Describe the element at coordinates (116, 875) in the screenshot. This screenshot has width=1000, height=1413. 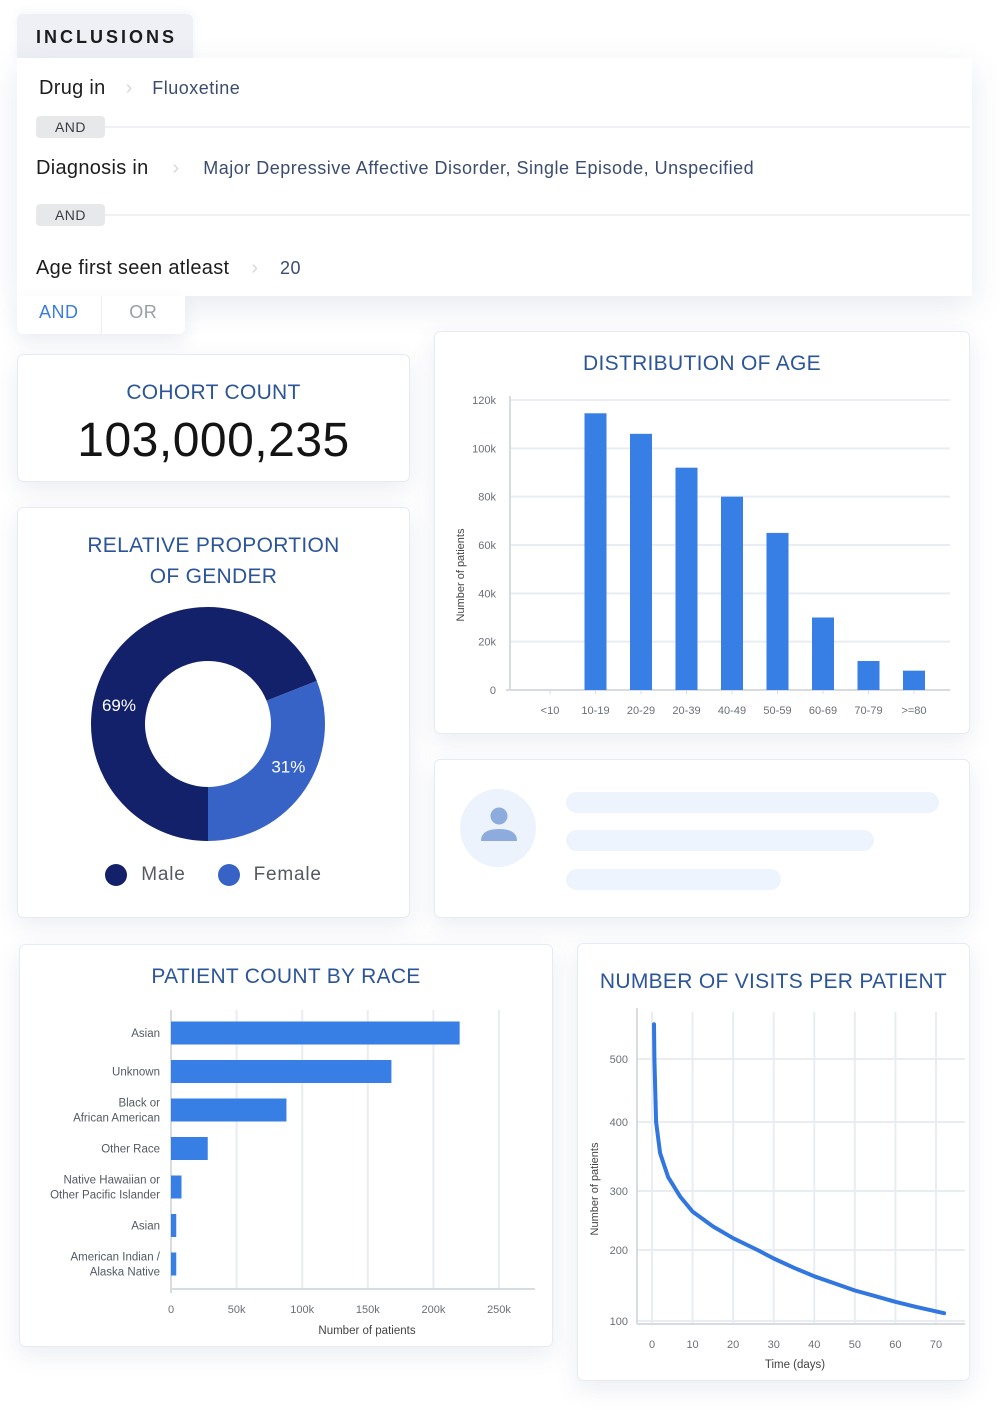
I see `legend-dot-male` at that location.